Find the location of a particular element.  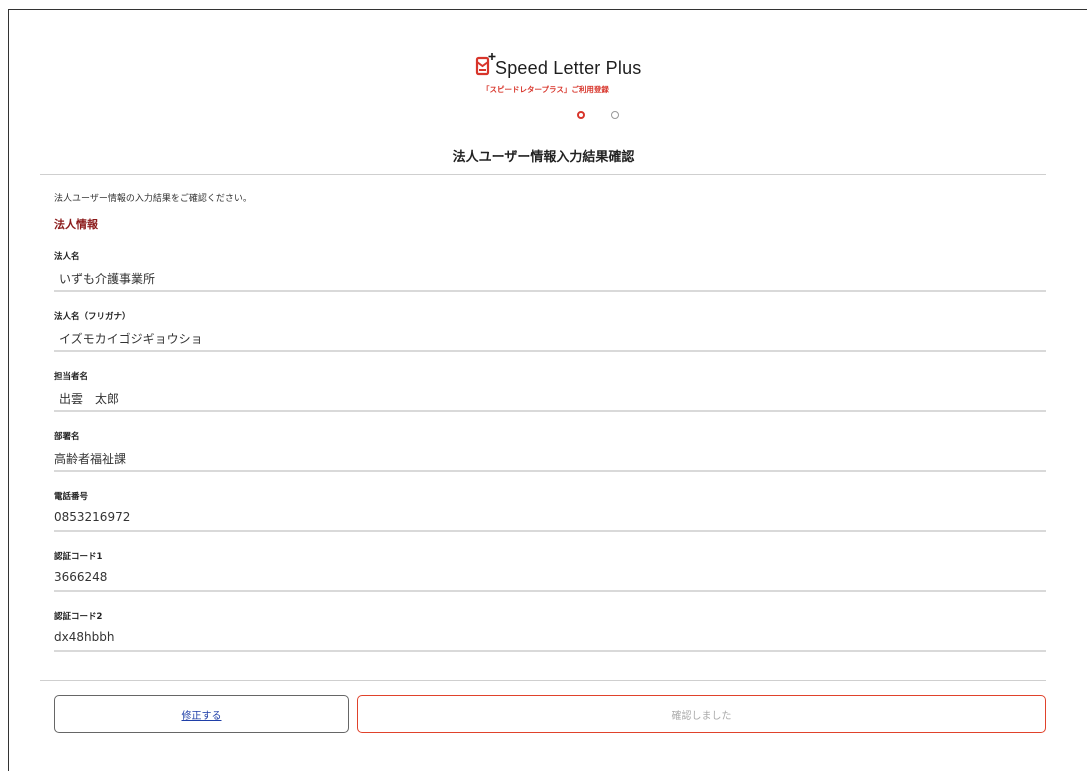

field-value: 高齢者福祉課 is located at coordinates (90, 459).